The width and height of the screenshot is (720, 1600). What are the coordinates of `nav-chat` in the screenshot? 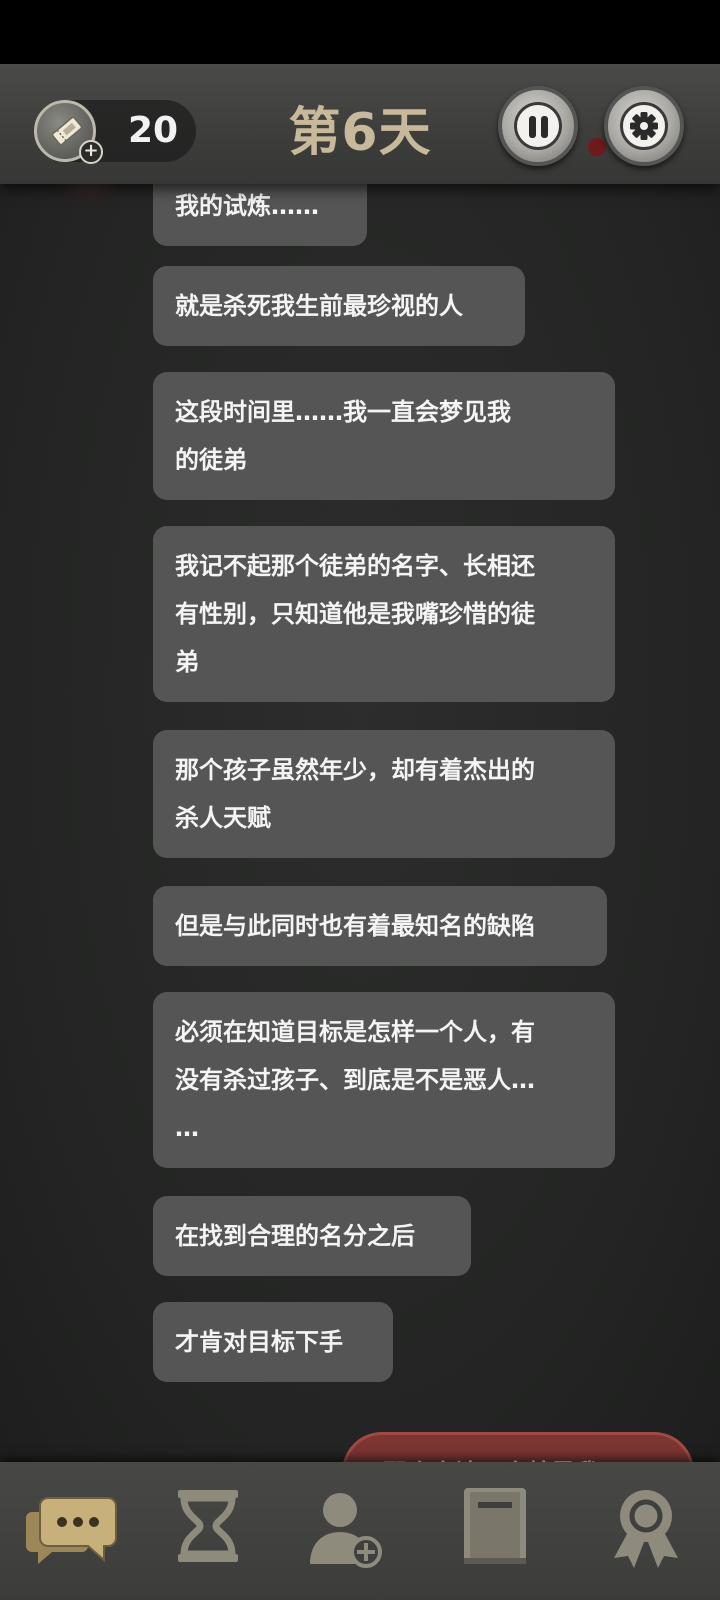 It's located at (72, 1526).